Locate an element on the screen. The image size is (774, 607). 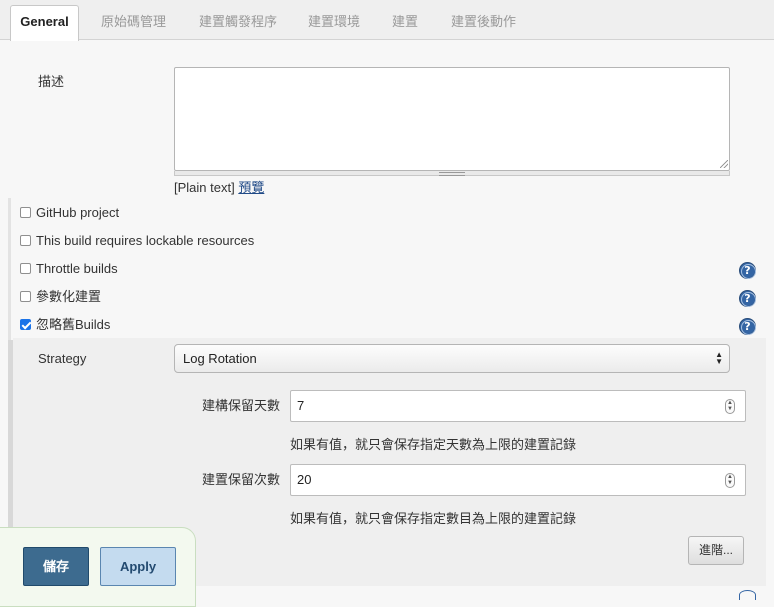
parameterized-build-help-icon: ? is located at coordinates (747, 298).